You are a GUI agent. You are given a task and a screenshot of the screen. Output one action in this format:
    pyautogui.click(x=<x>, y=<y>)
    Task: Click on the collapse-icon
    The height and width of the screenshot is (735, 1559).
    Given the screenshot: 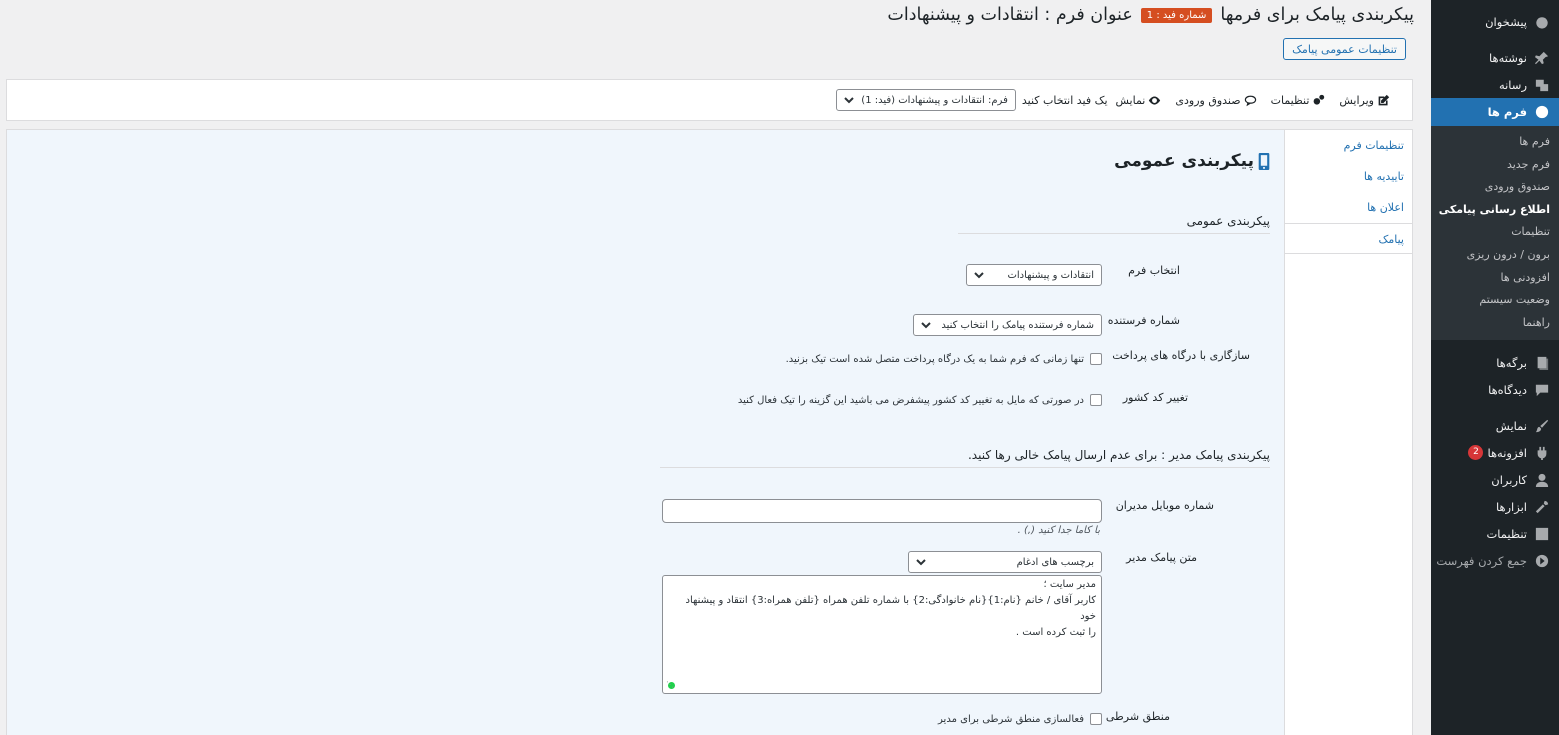 What is the action you would take?
    pyautogui.click(x=1541, y=560)
    